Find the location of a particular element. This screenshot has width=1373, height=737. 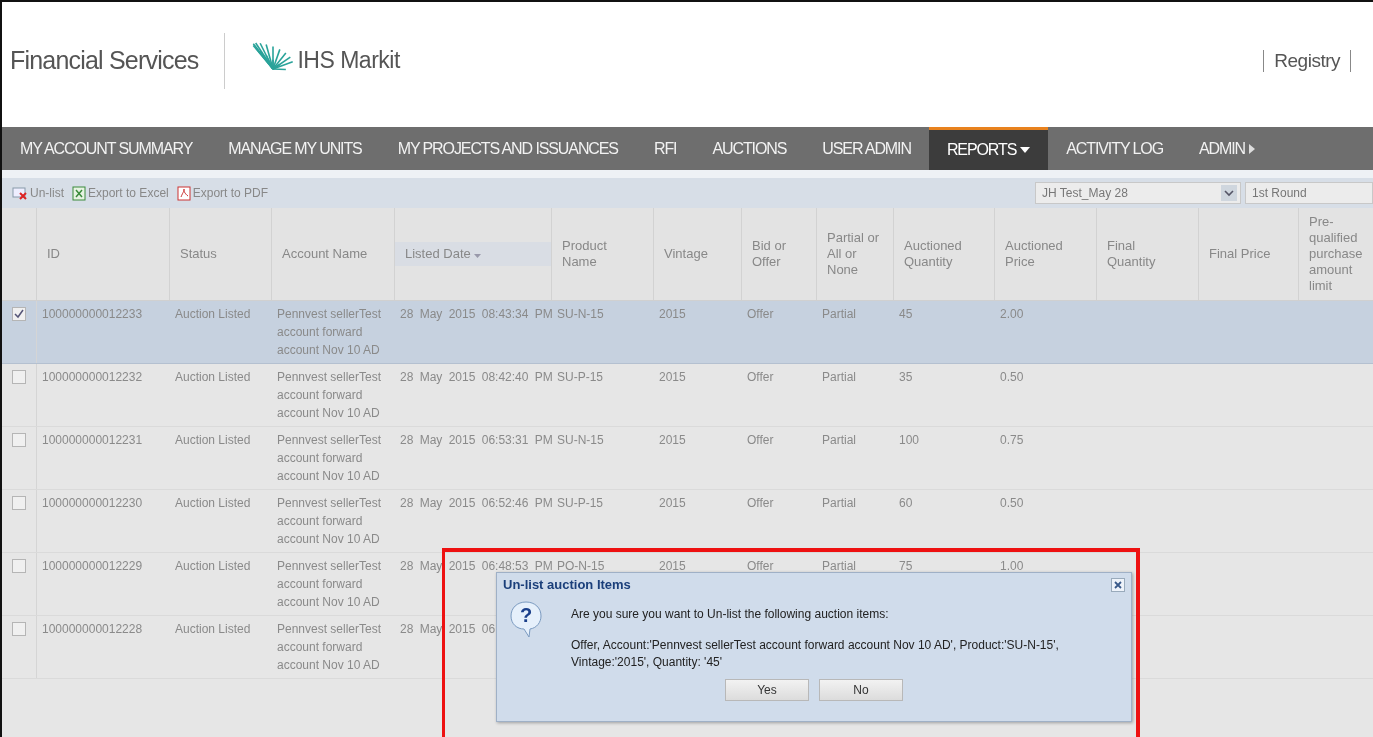

date-cell-text: 28 May 2015 08:43:34 PM is located at coordinates (476, 314).